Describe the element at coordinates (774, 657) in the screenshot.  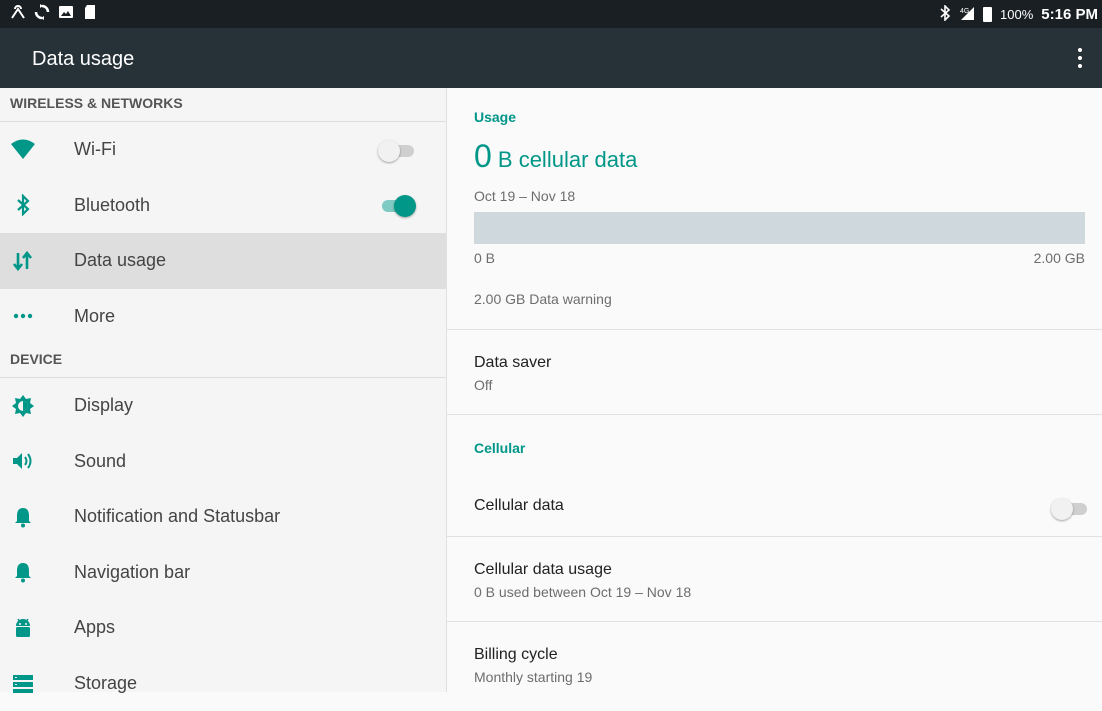
I see `billing-cycle-row: Billing cycle Monthly starting 19` at that location.